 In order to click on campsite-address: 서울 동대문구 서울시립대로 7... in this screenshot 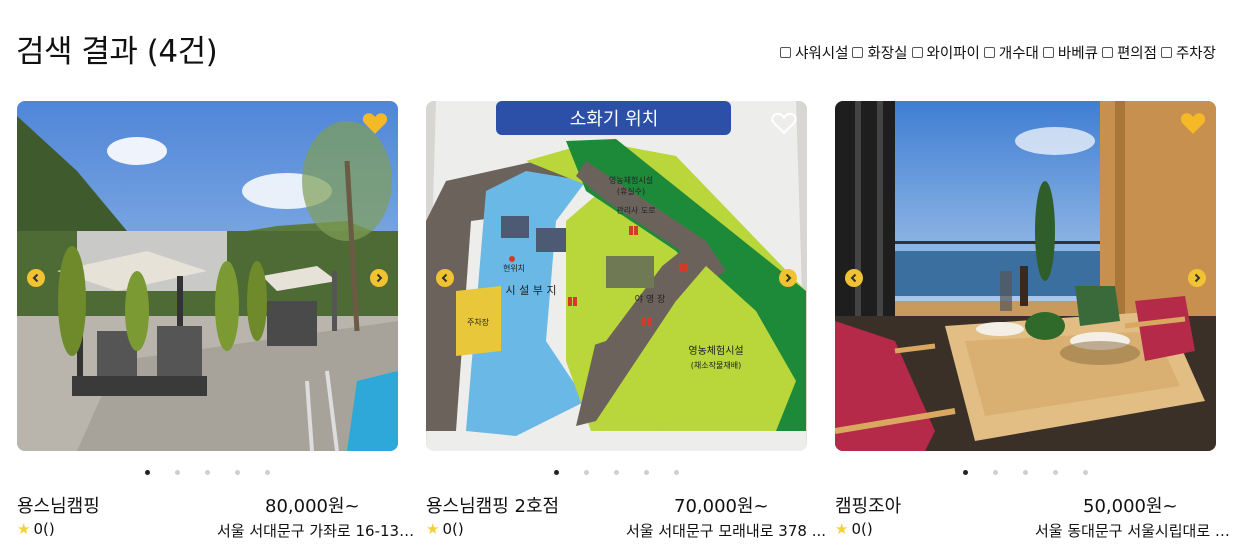, I will do `click(1135, 531)`.